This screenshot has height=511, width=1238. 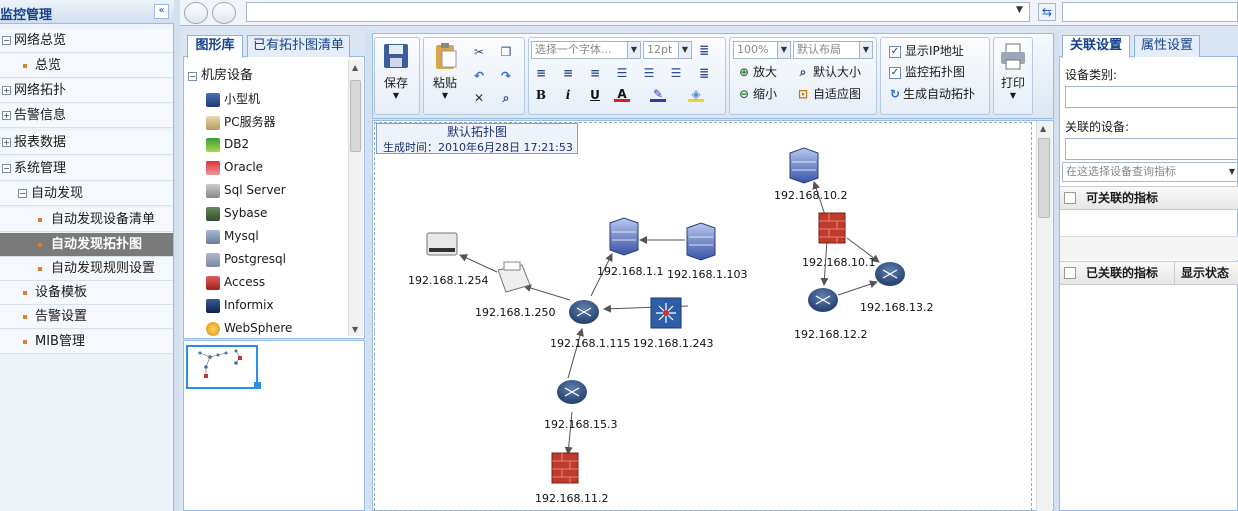 What do you see at coordinates (515, 312) in the screenshot?
I see `node-label: 192.168.1.250` at bounding box center [515, 312].